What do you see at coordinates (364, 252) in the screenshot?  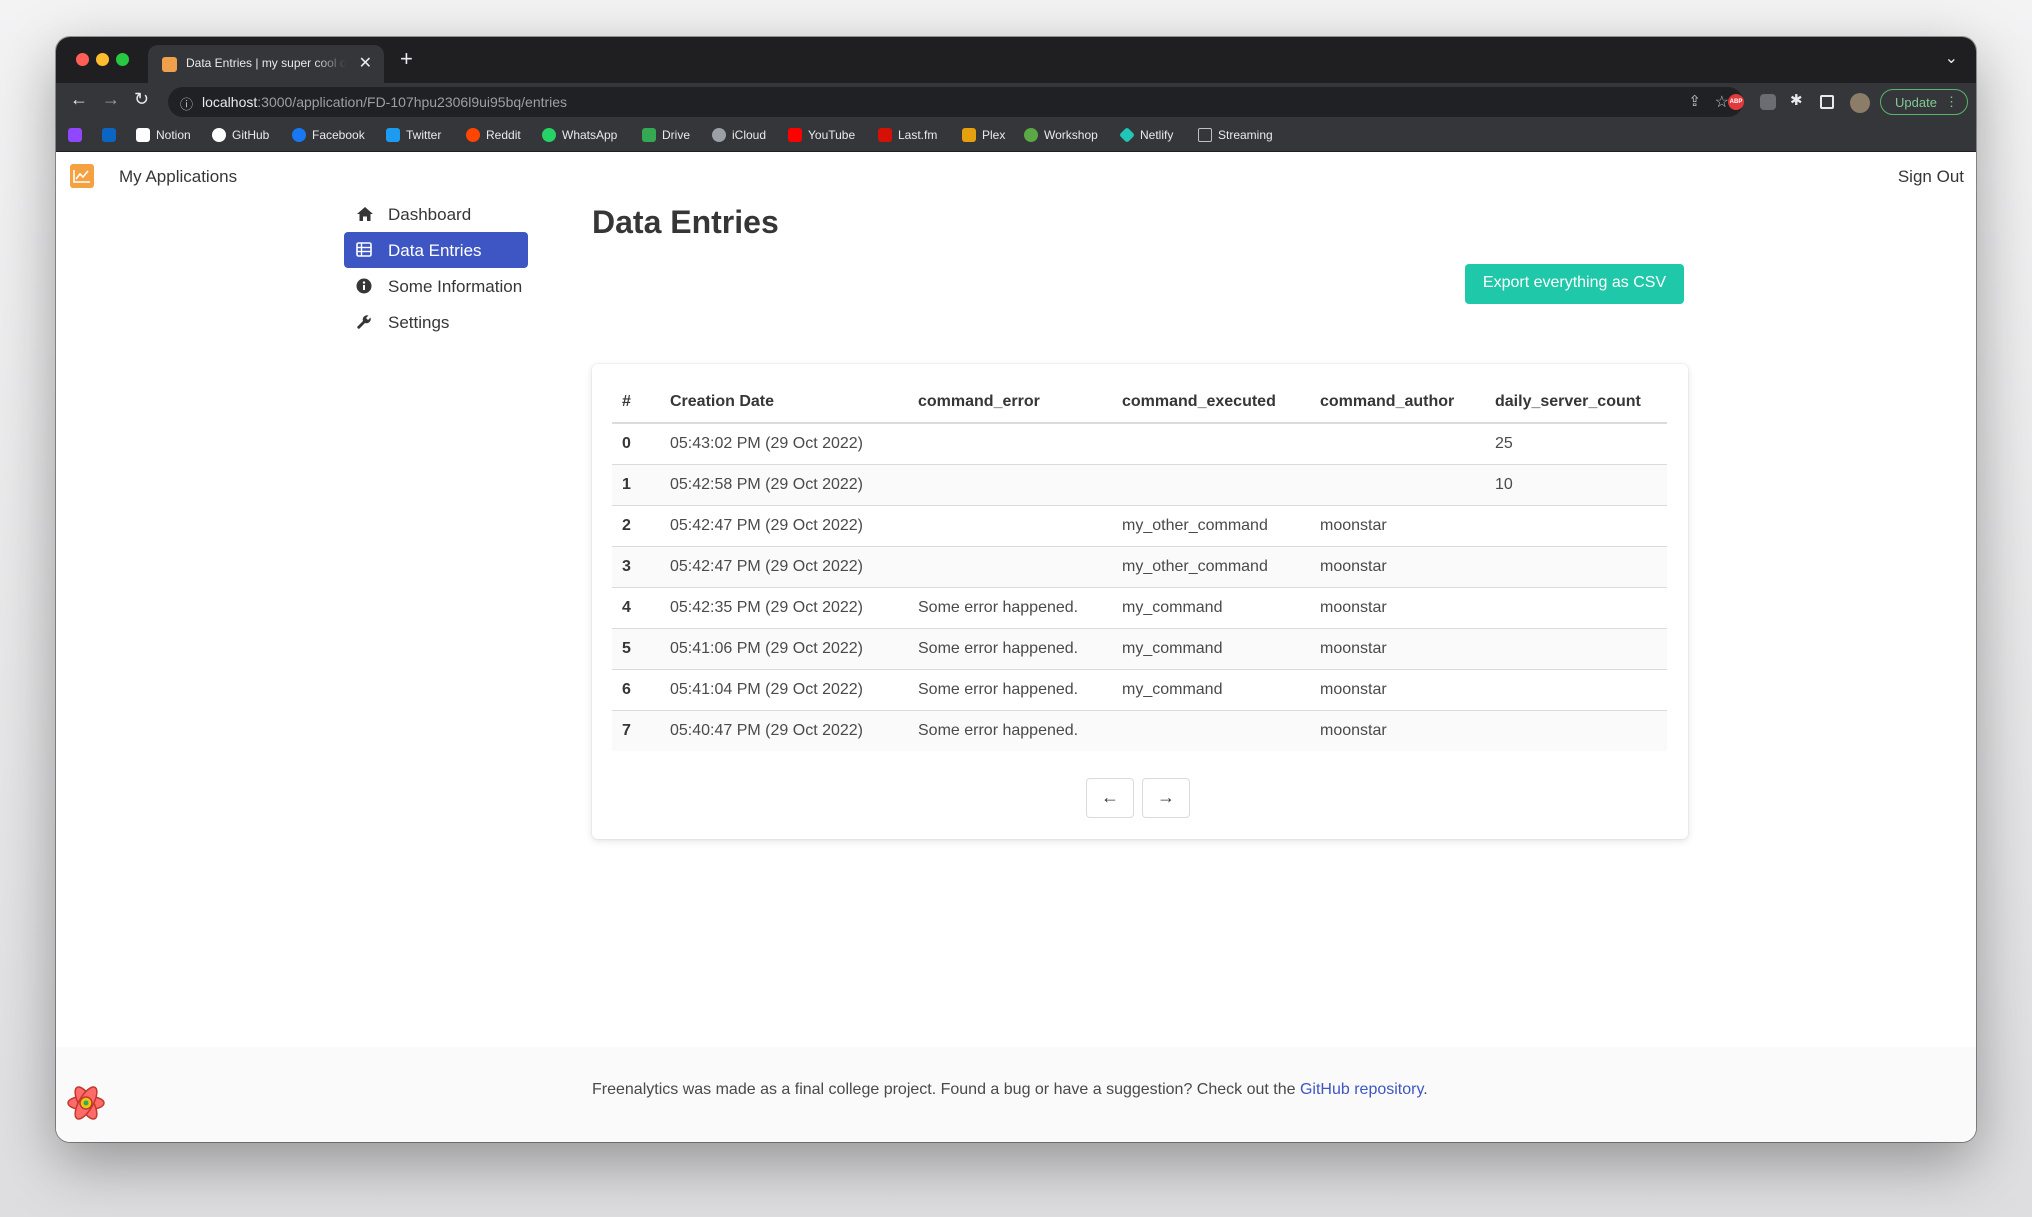 I see `table-icon` at bounding box center [364, 252].